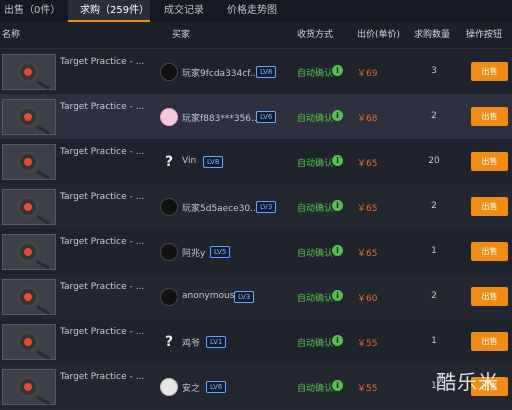  I want to click on tab-sell: 出售（0件）, so click(32, 11).